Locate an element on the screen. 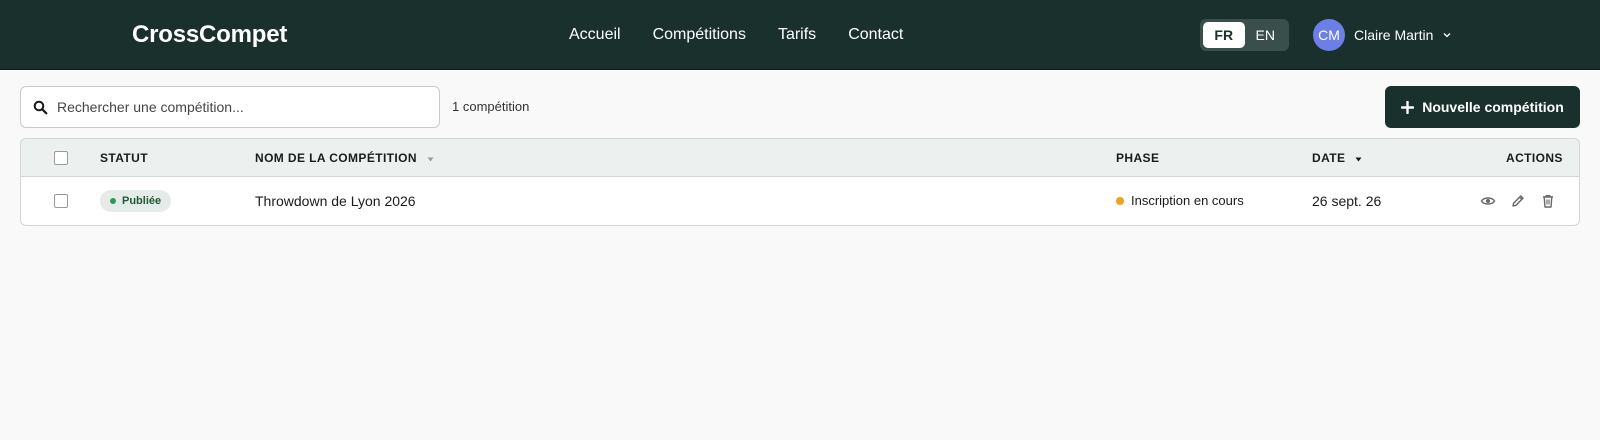 The height and width of the screenshot is (440, 1600). user-name: Claire Martin is located at coordinates (1394, 35).